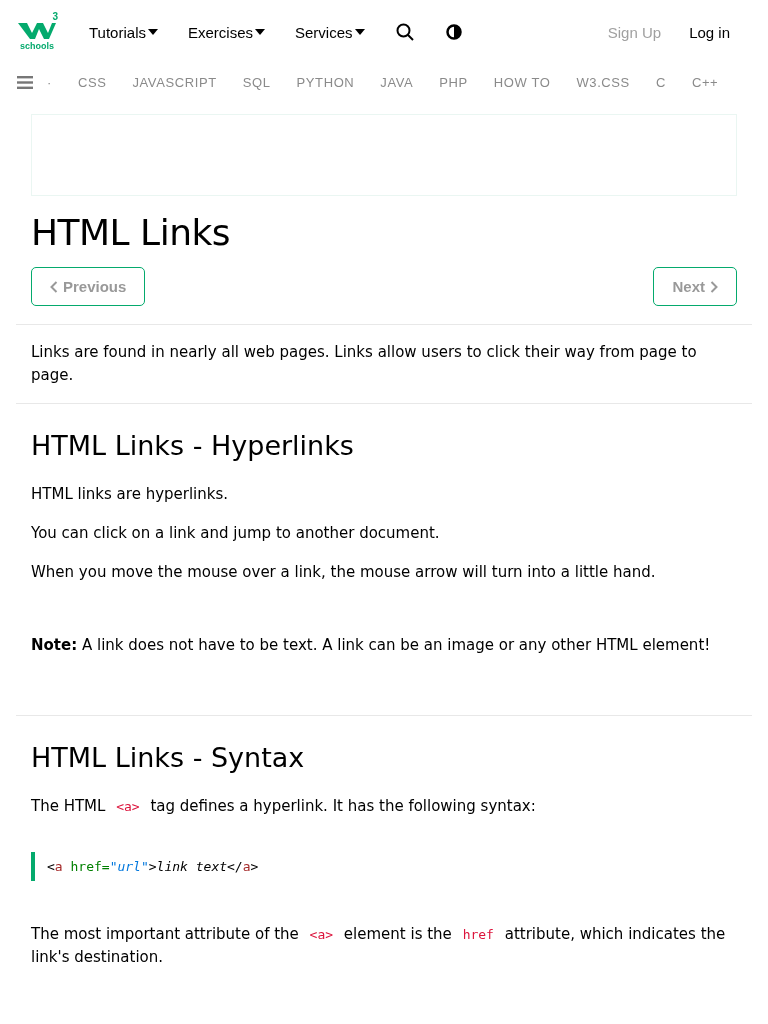  What do you see at coordinates (193, 445) in the screenshot?
I see `section-heading: HTML Links - Hyperlinks` at bounding box center [193, 445].